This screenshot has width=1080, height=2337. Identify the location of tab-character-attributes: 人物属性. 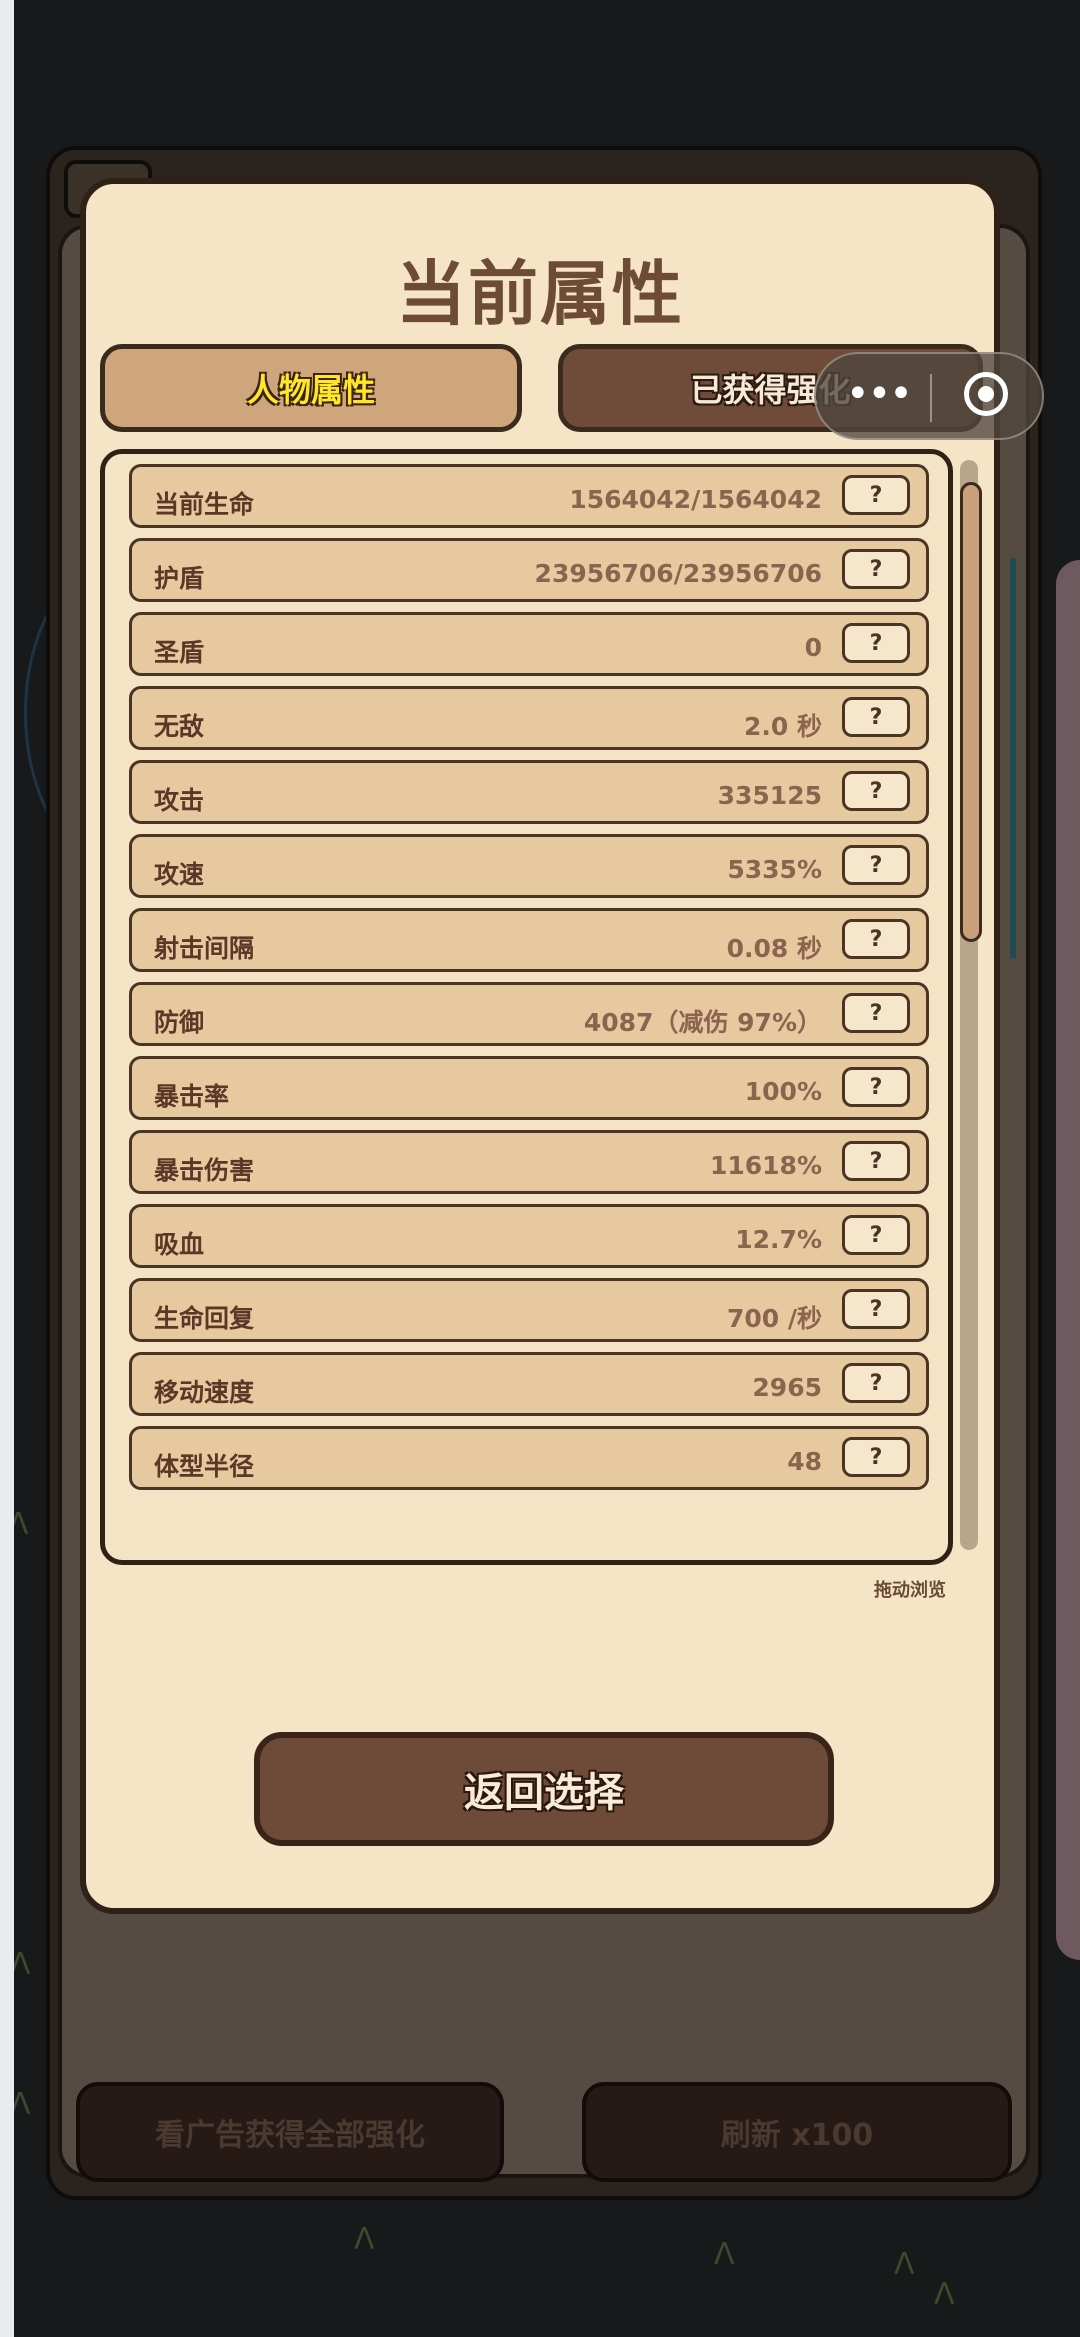
(311, 388).